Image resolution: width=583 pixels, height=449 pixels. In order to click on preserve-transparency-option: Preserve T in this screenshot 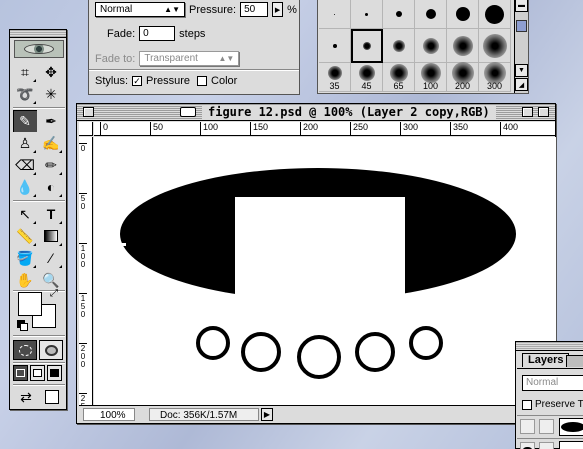, I will do `click(552, 404)`.